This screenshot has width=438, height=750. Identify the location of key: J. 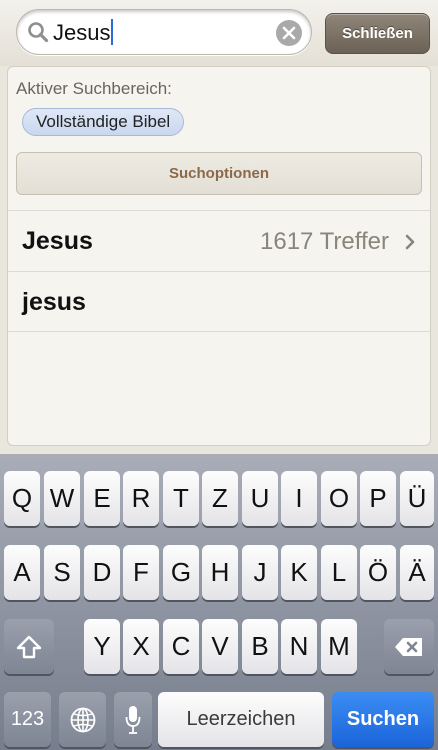
(260, 572).